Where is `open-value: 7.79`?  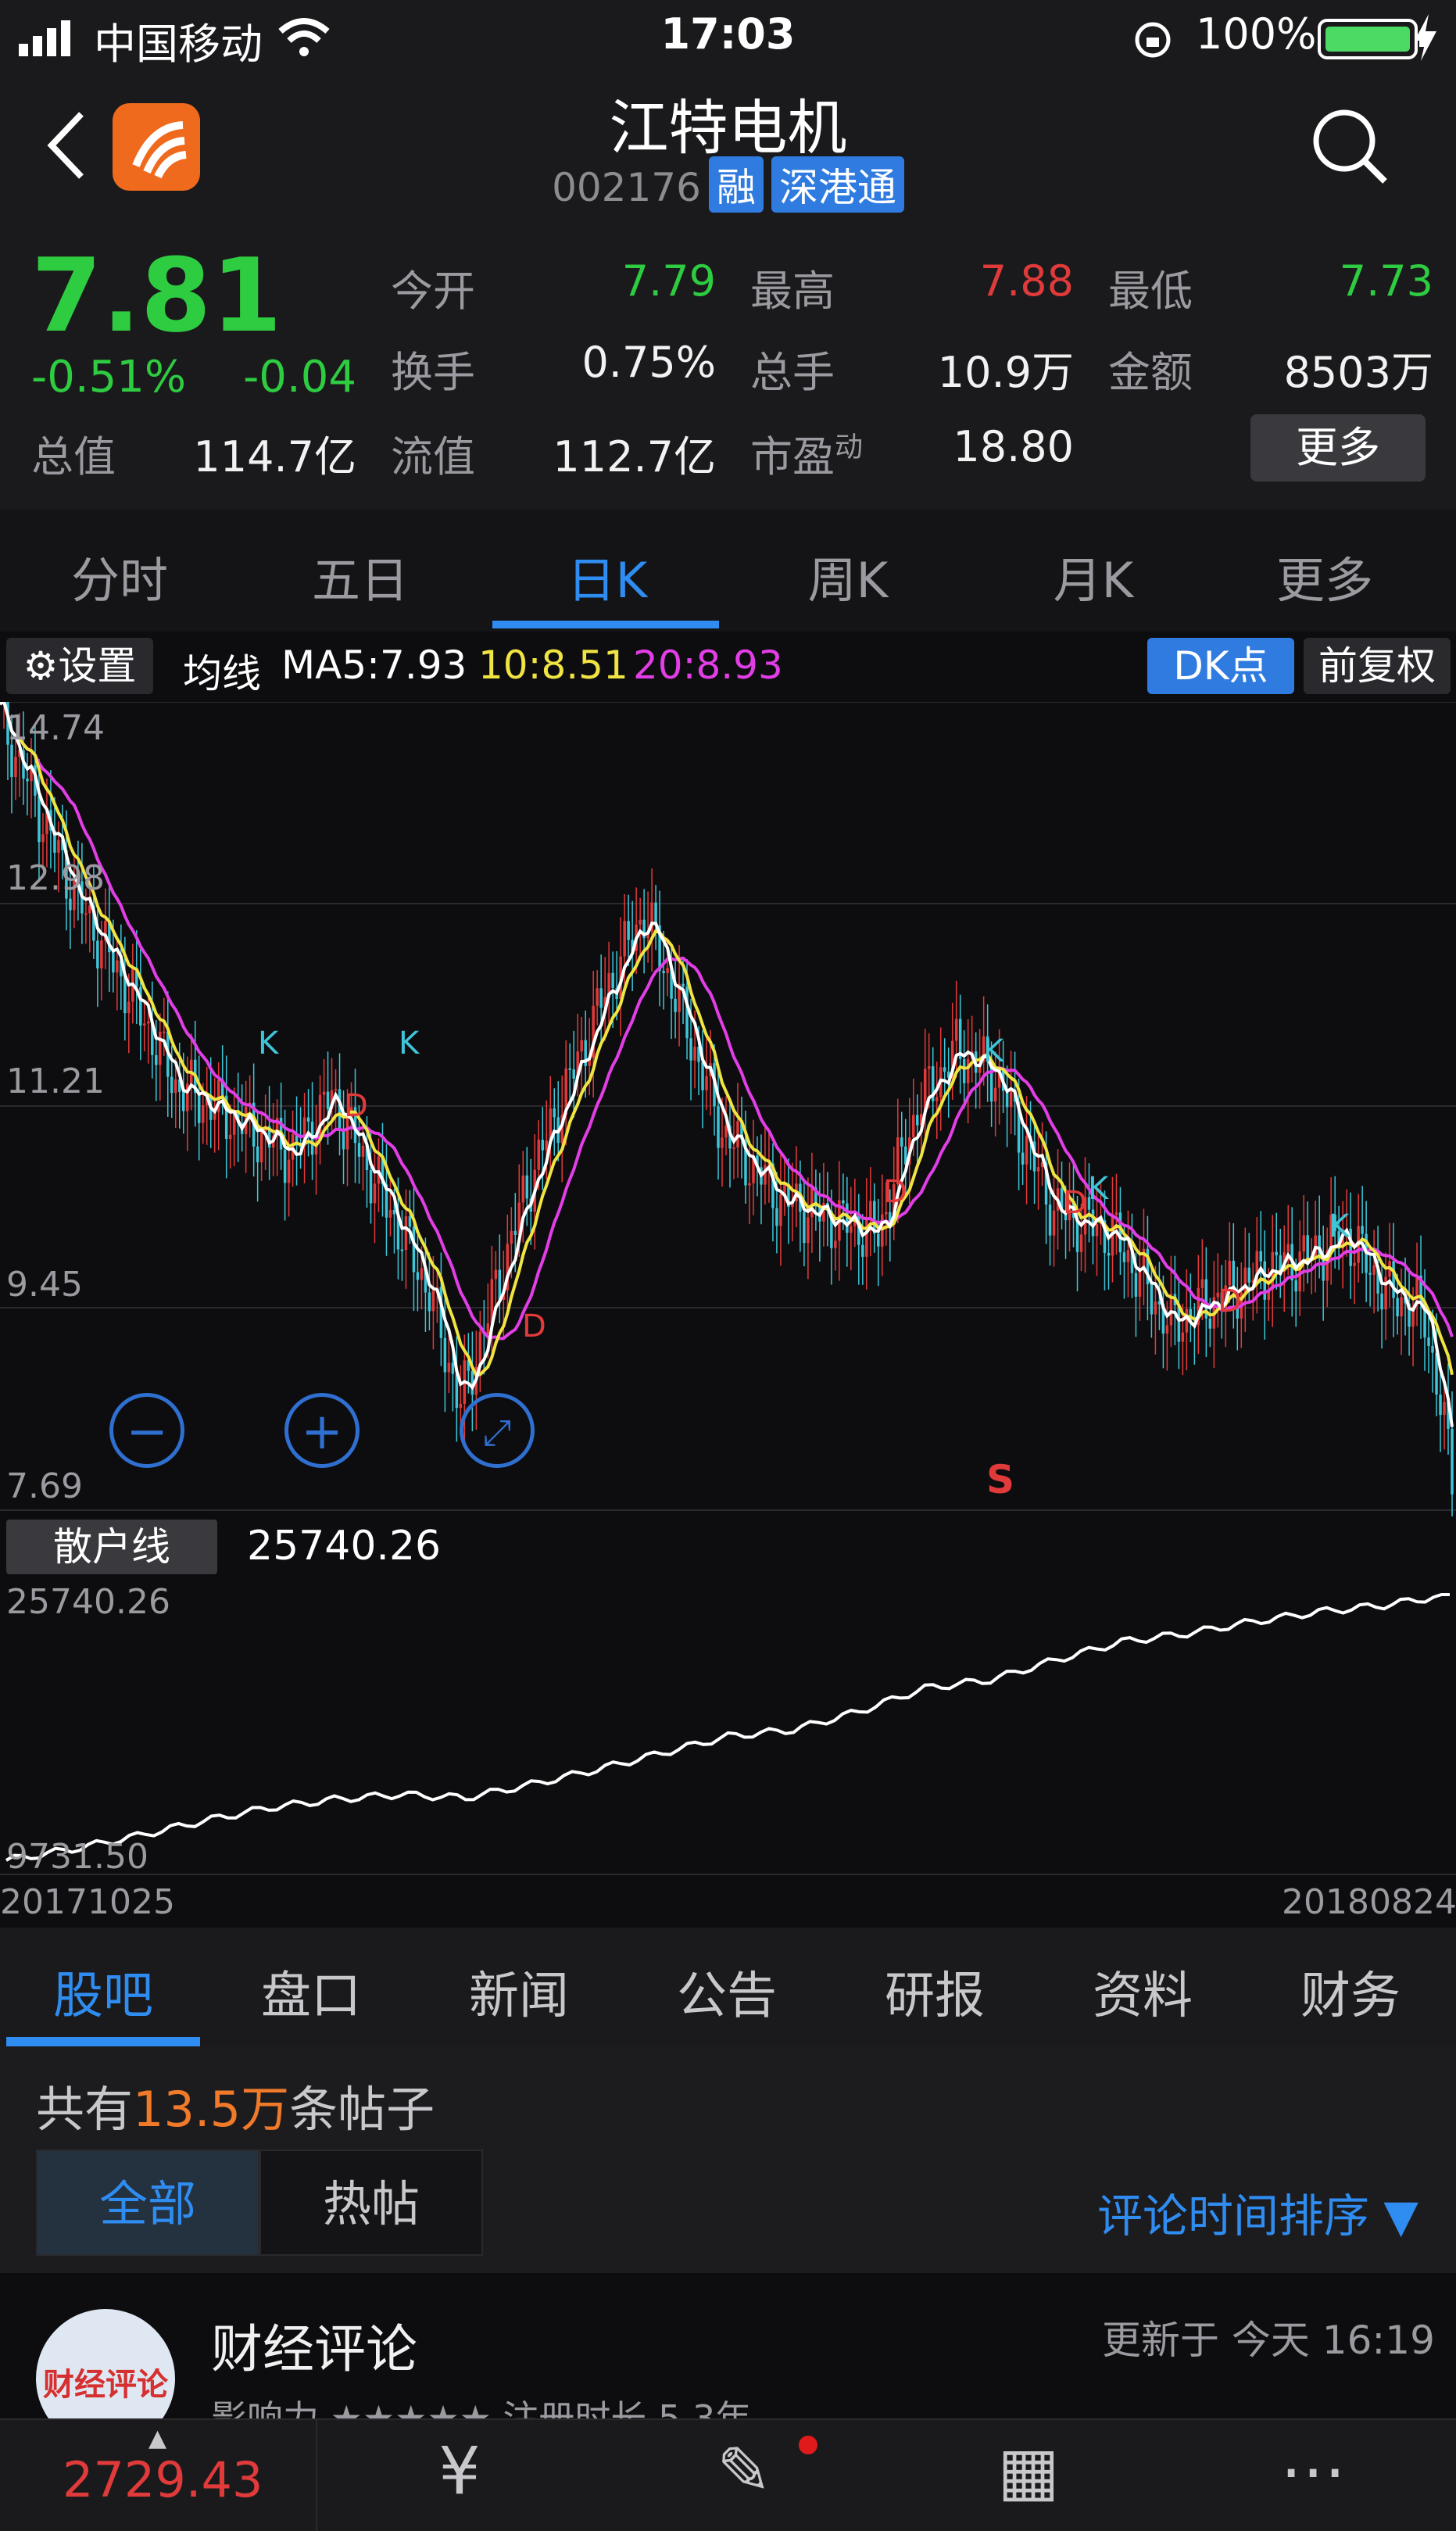
open-value: 7.79 is located at coordinates (668, 281).